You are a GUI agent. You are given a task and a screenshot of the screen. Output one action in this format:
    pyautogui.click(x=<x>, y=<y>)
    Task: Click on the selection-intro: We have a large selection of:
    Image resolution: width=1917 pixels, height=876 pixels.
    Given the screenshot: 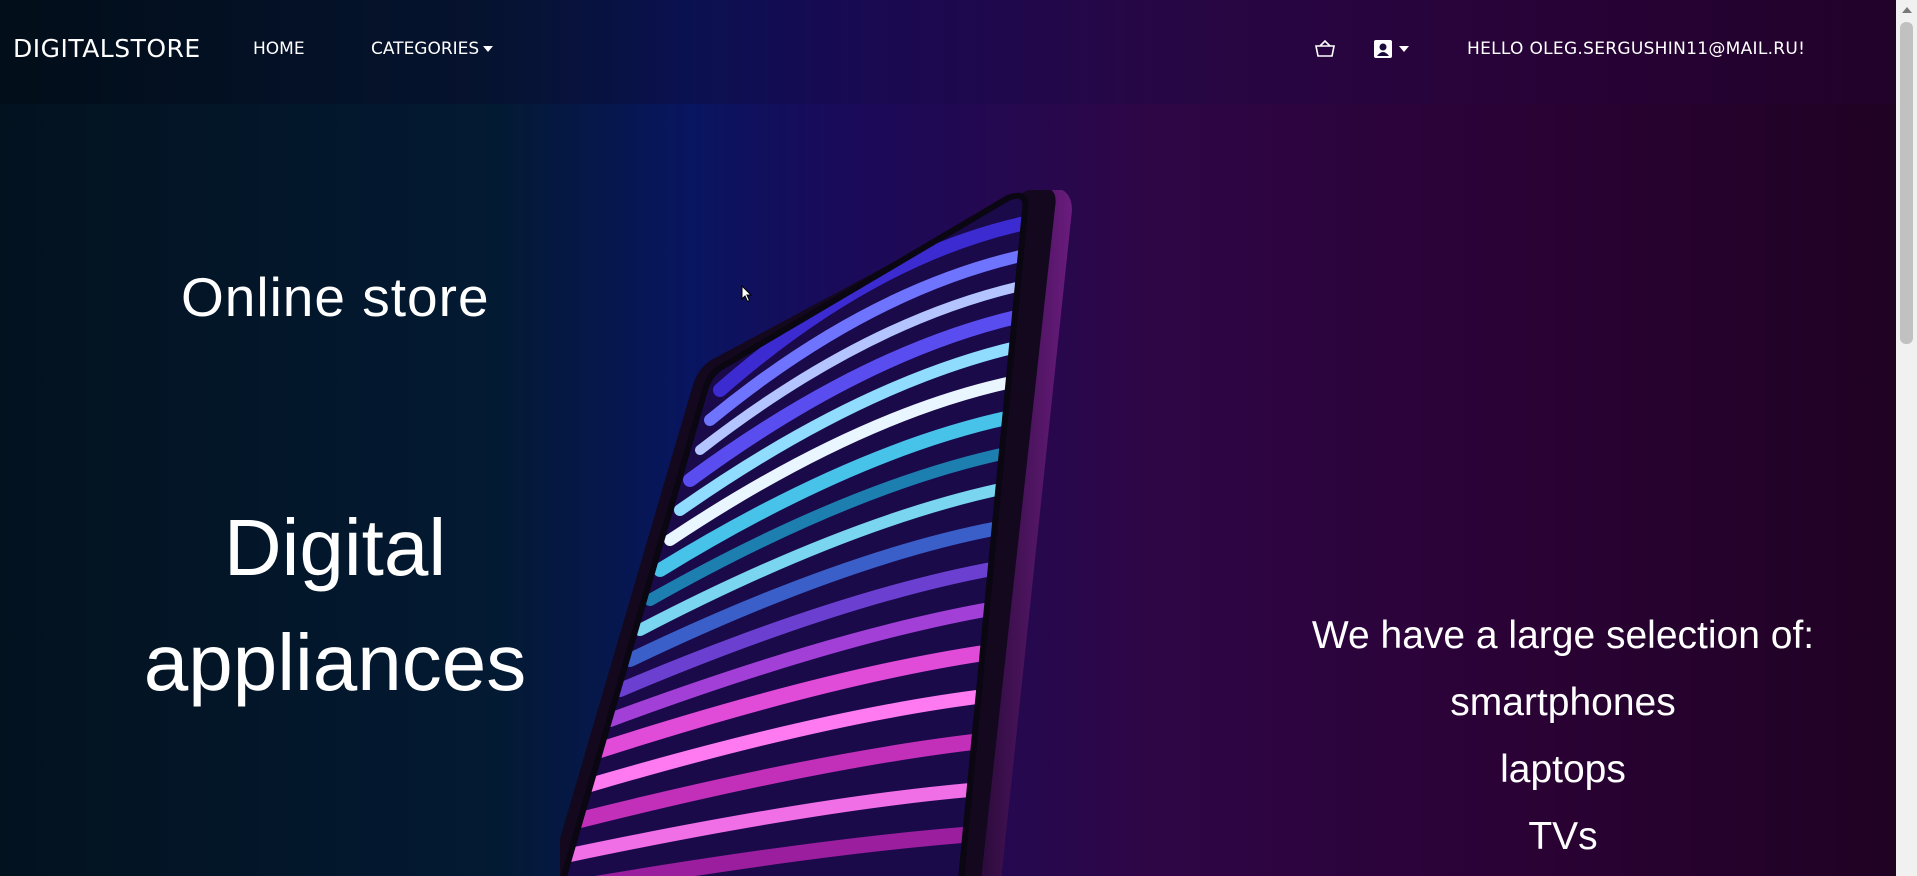 What is the action you would take?
    pyautogui.click(x=1563, y=635)
    